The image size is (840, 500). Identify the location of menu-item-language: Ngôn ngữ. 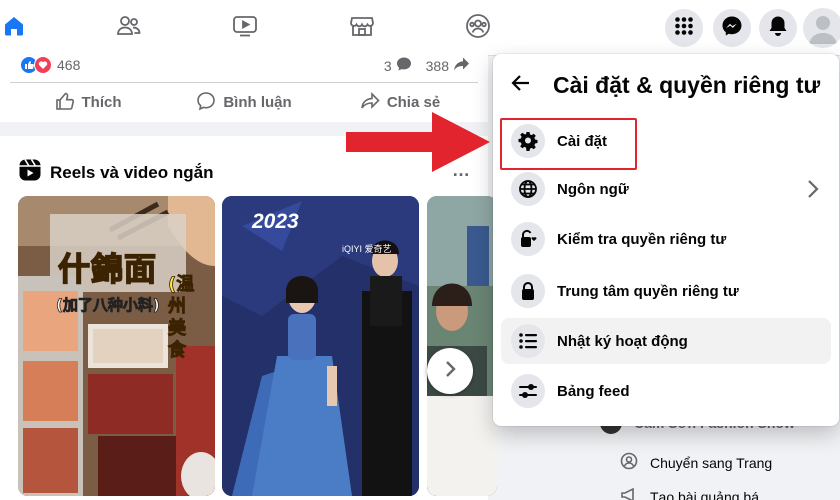
(666, 189).